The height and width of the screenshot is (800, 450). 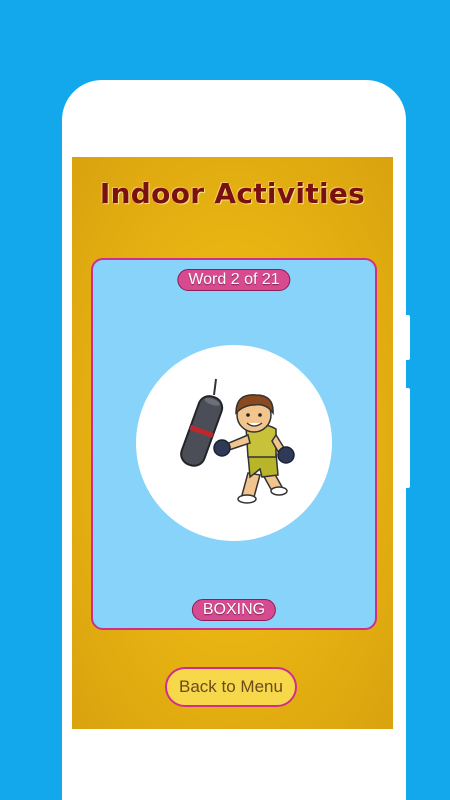 I want to click on page-title: Indoor Activities, so click(x=232, y=193).